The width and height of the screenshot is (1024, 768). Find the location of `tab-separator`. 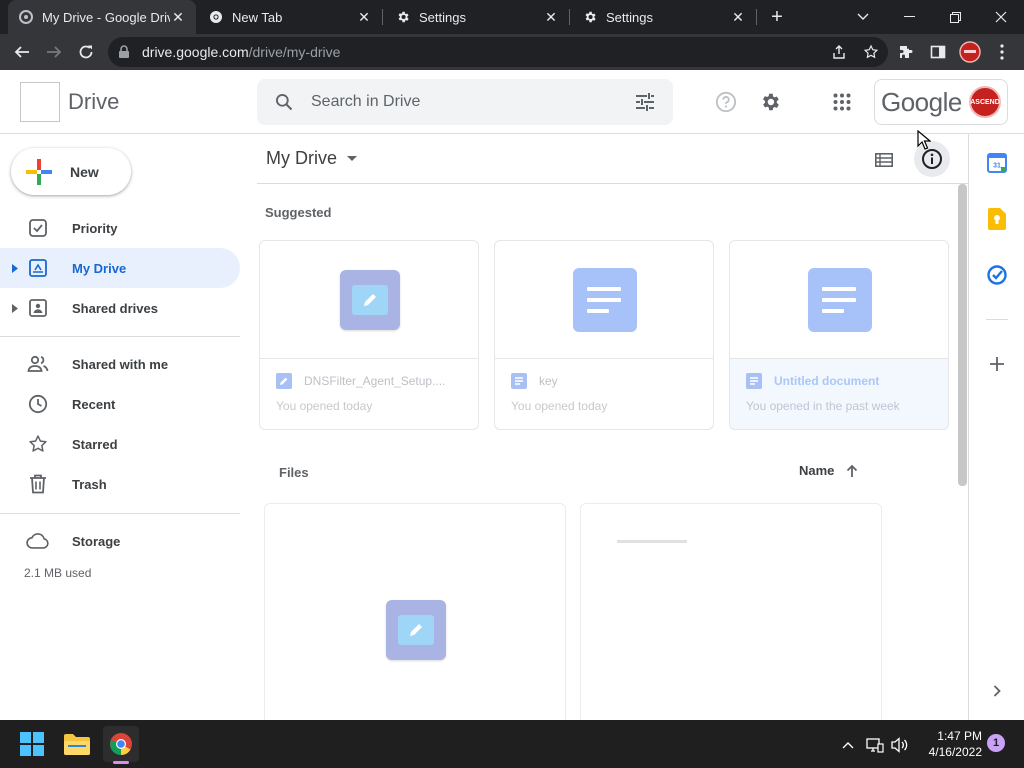

tab-separator is located at coordinates (382, 17).